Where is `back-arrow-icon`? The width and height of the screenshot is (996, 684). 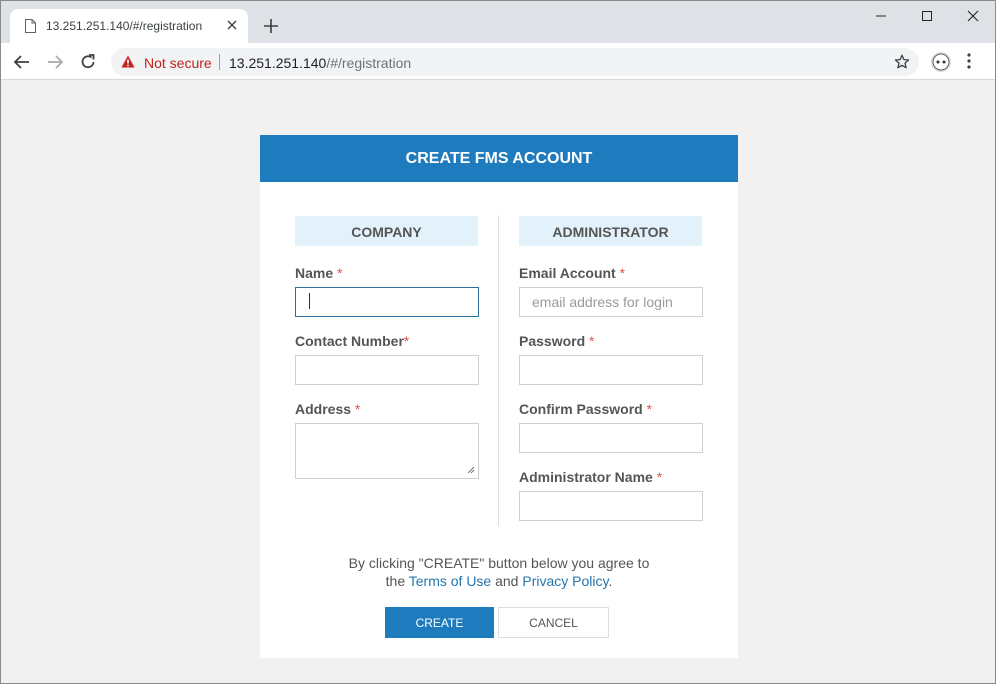 back-arrow-icon is located at coordinates (22, 62).